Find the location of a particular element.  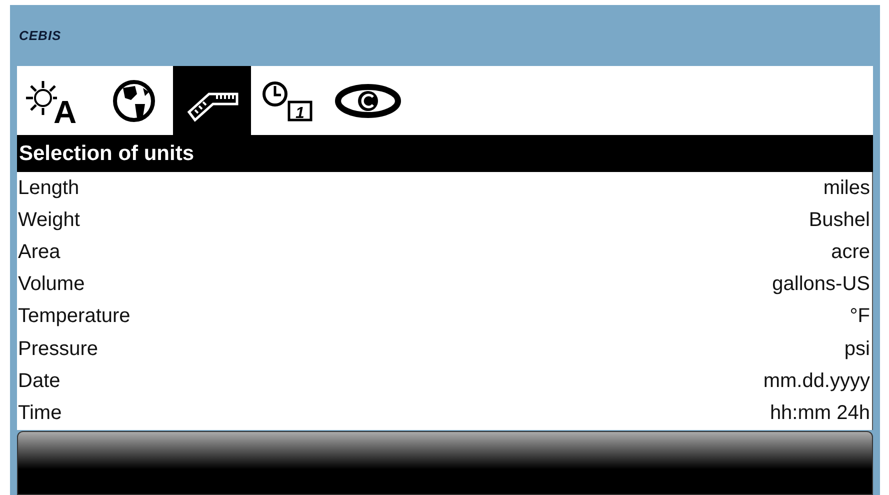

setting-value: Bushel is located at coordinates (839, 220).